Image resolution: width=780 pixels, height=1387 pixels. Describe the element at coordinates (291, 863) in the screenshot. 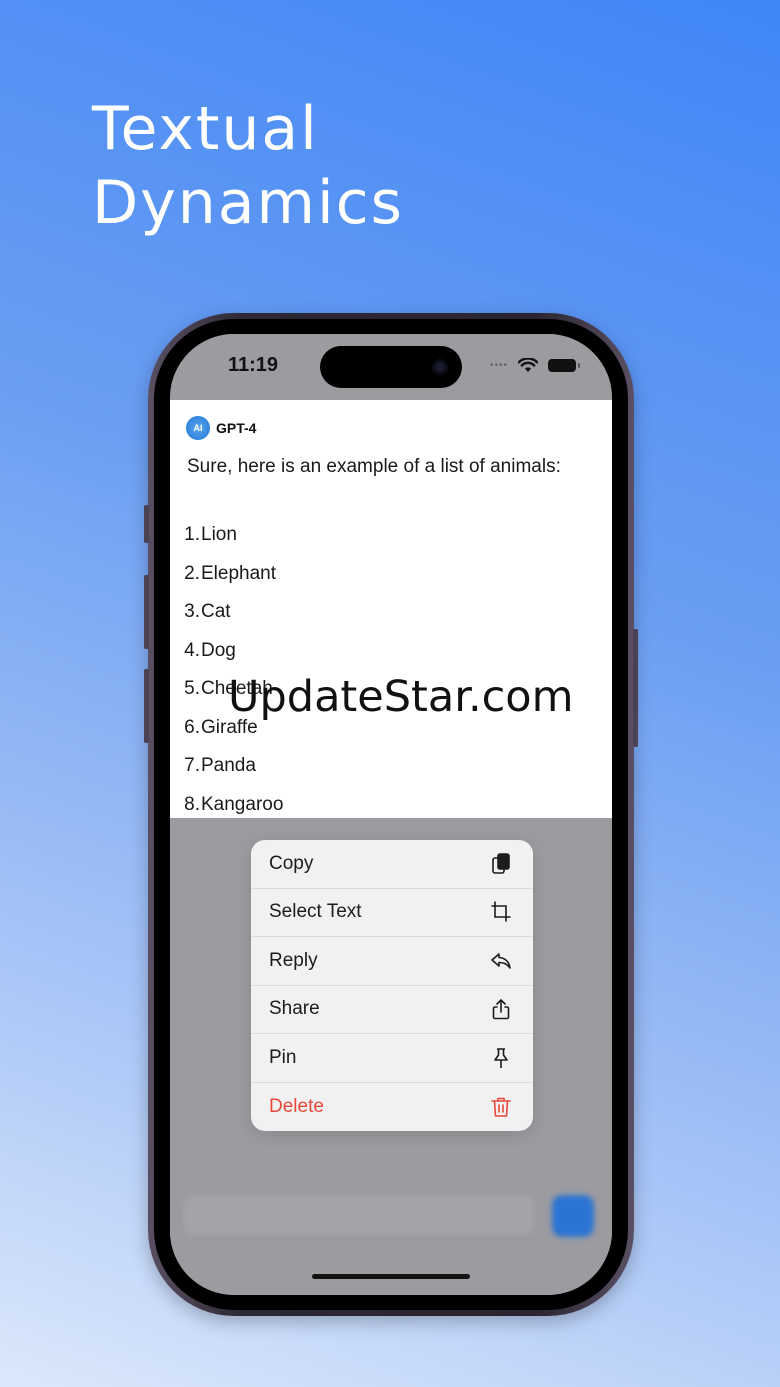

I see `menu-item-label: Copy` at that location.